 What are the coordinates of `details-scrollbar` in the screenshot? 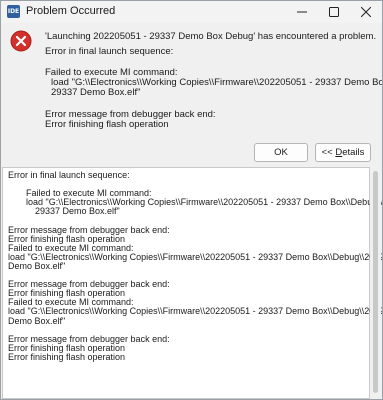 It's located at (375, 282).